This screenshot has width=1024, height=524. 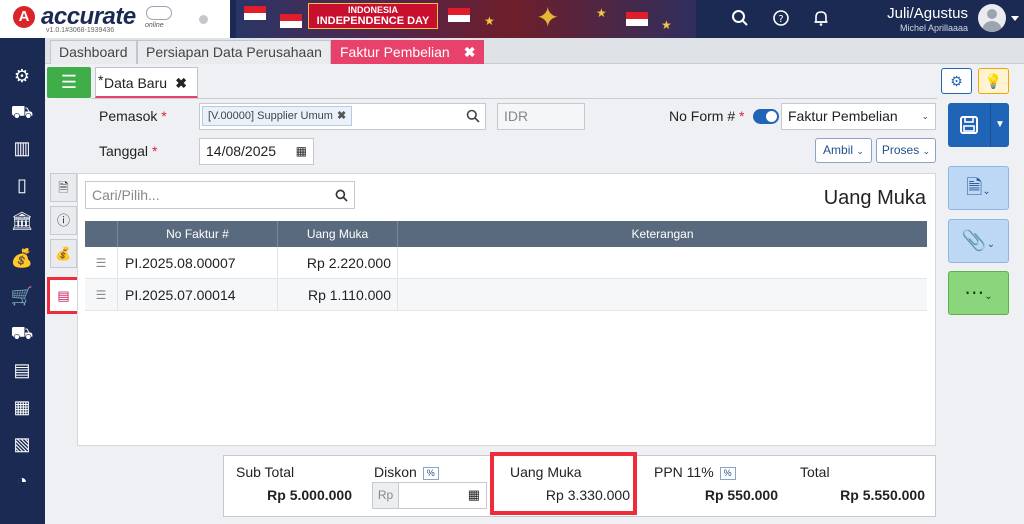 What do you see at coordinates (338, 234) in the screenshot?
I see `column-header-uang-muka: Uang Muka` at bounding box center [338, 234].